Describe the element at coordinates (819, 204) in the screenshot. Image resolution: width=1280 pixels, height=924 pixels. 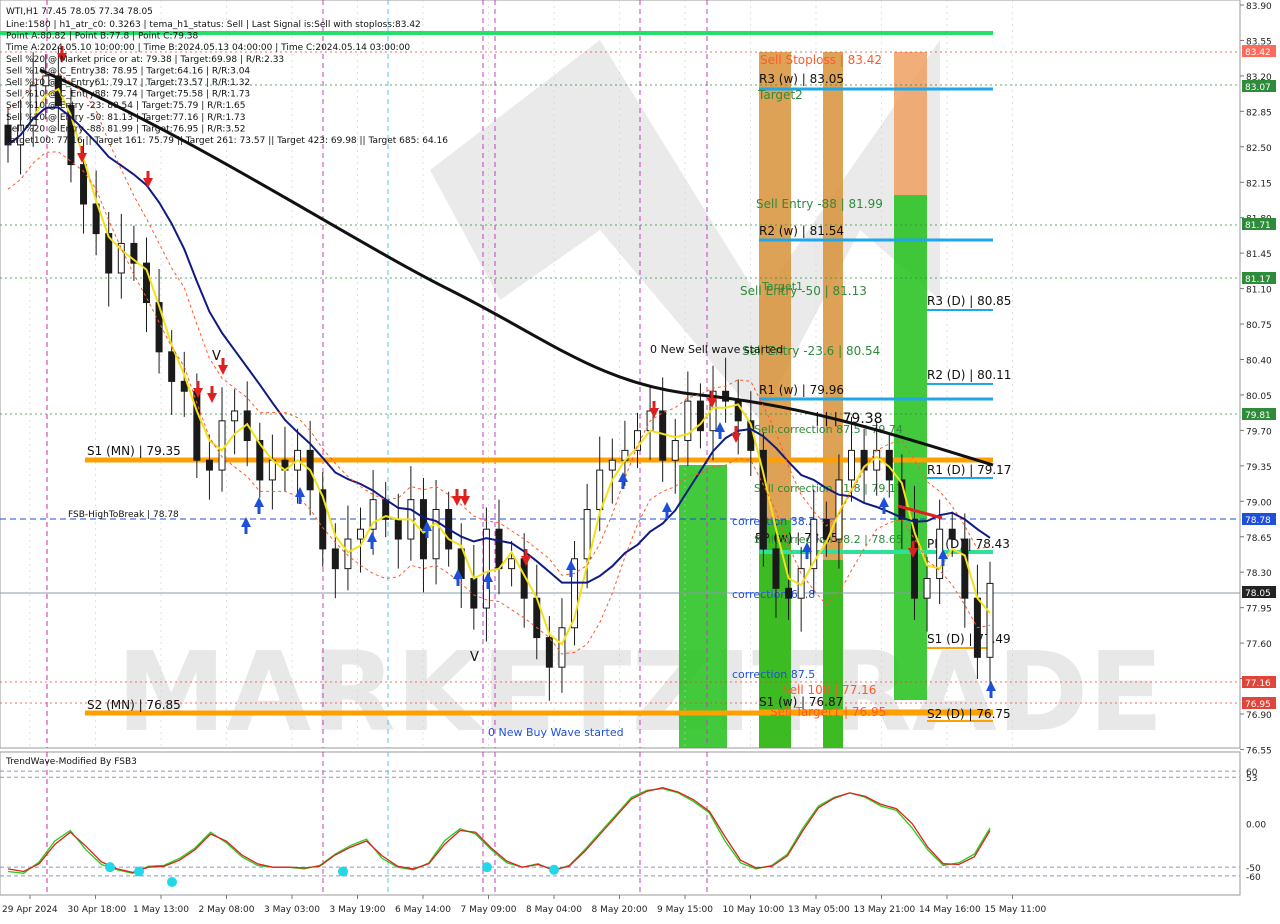
I see `annotation-2: Sell Entry -88 | 81.99` at that location.